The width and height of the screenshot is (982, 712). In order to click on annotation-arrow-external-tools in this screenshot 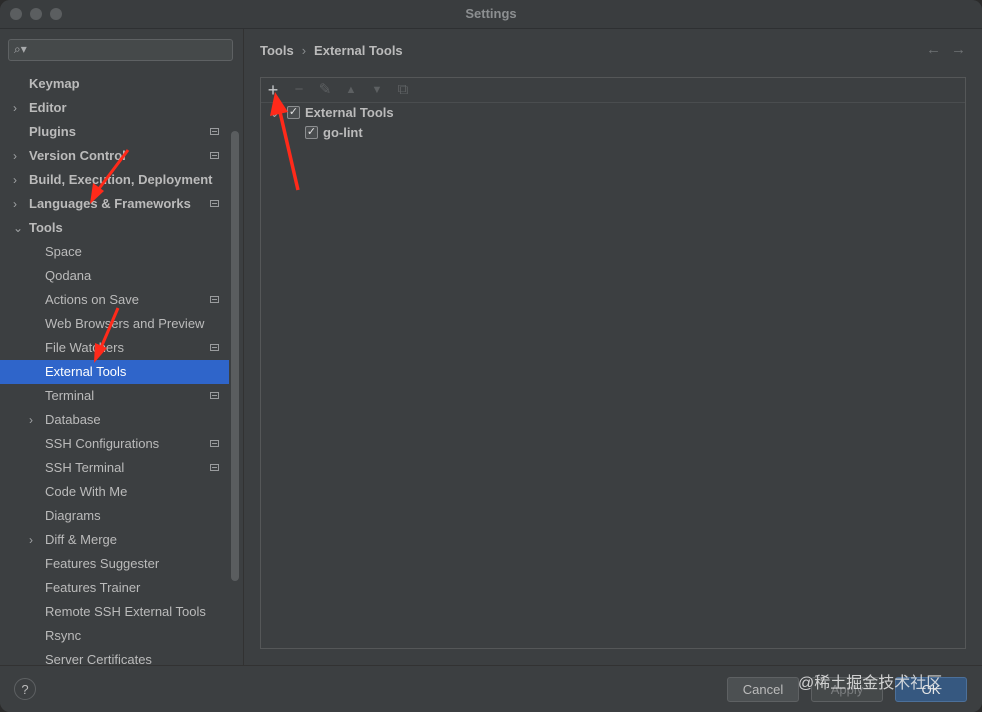, I will do `click(109, 329)`.